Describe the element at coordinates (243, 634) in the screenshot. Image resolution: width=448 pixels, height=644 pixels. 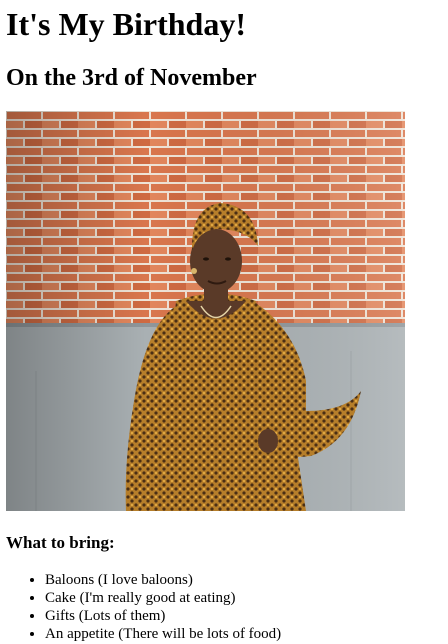
I see `list-item: An appetite (There will be lots of food)` at that location.